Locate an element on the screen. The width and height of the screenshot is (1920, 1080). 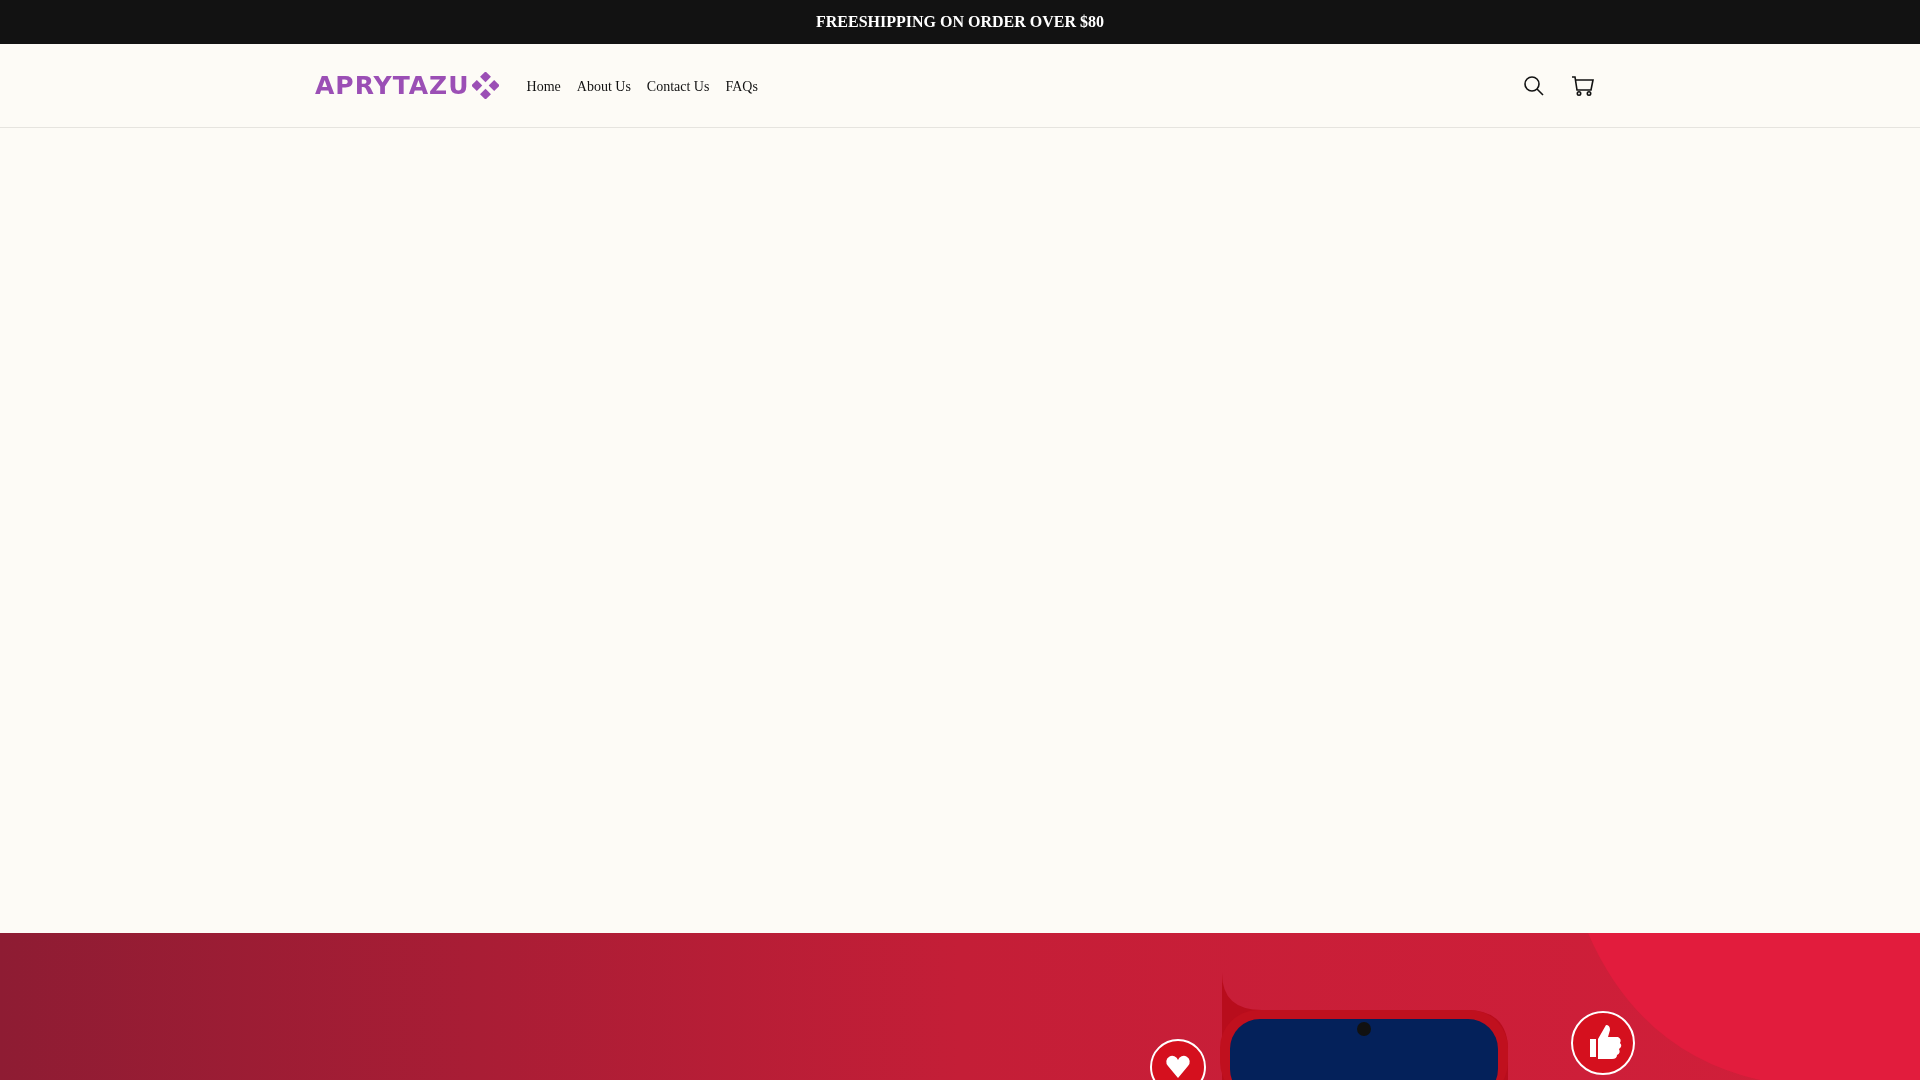
cart-icon is located at coordinates (1583, 85).